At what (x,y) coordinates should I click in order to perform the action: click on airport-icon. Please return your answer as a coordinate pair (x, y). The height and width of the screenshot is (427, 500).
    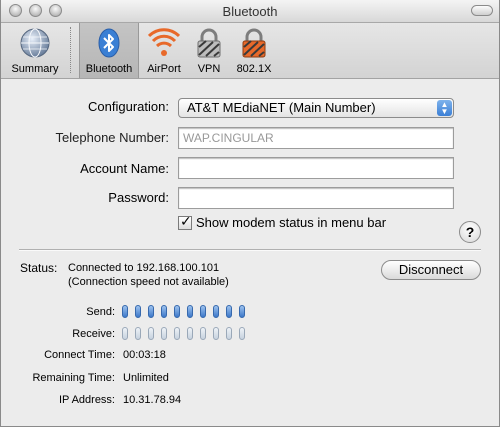
    Looking at the image, I should click on (164, 42).